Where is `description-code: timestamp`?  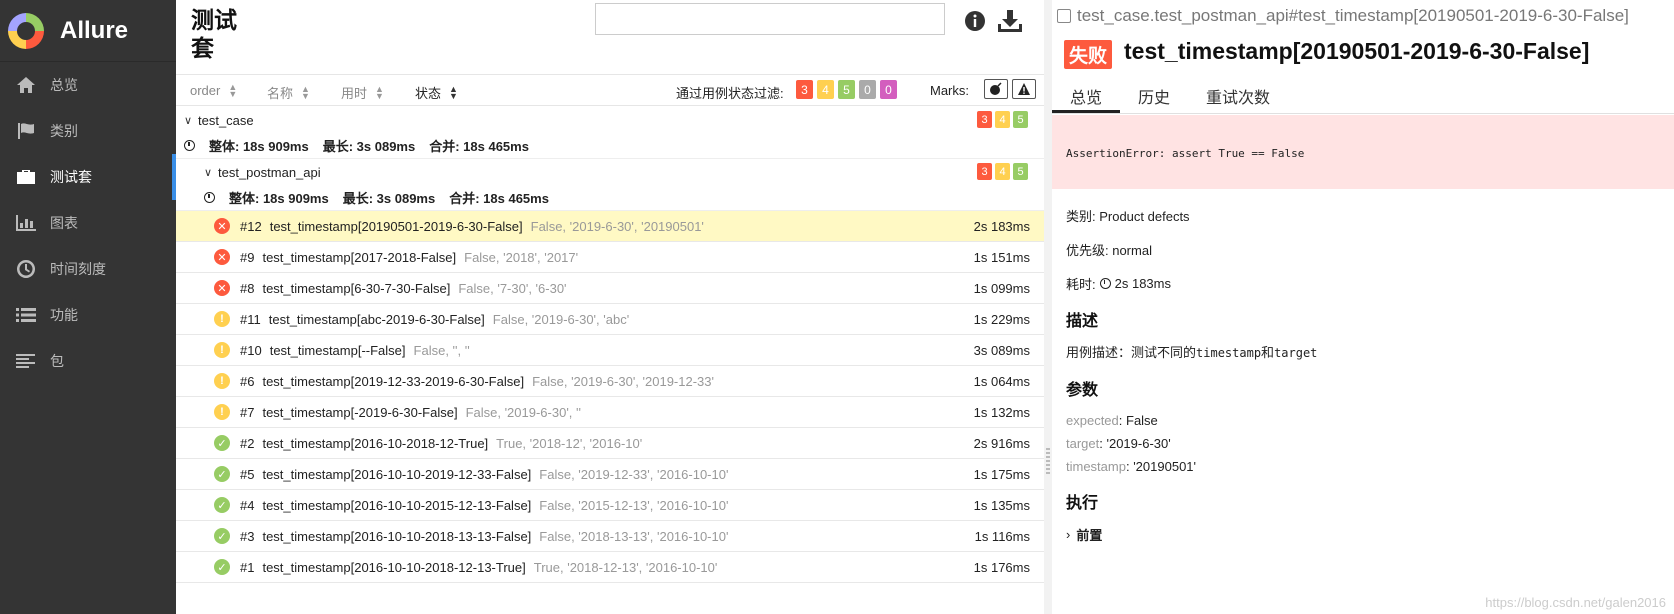 description-code: timestamp is located at coordinates (1229, 353).